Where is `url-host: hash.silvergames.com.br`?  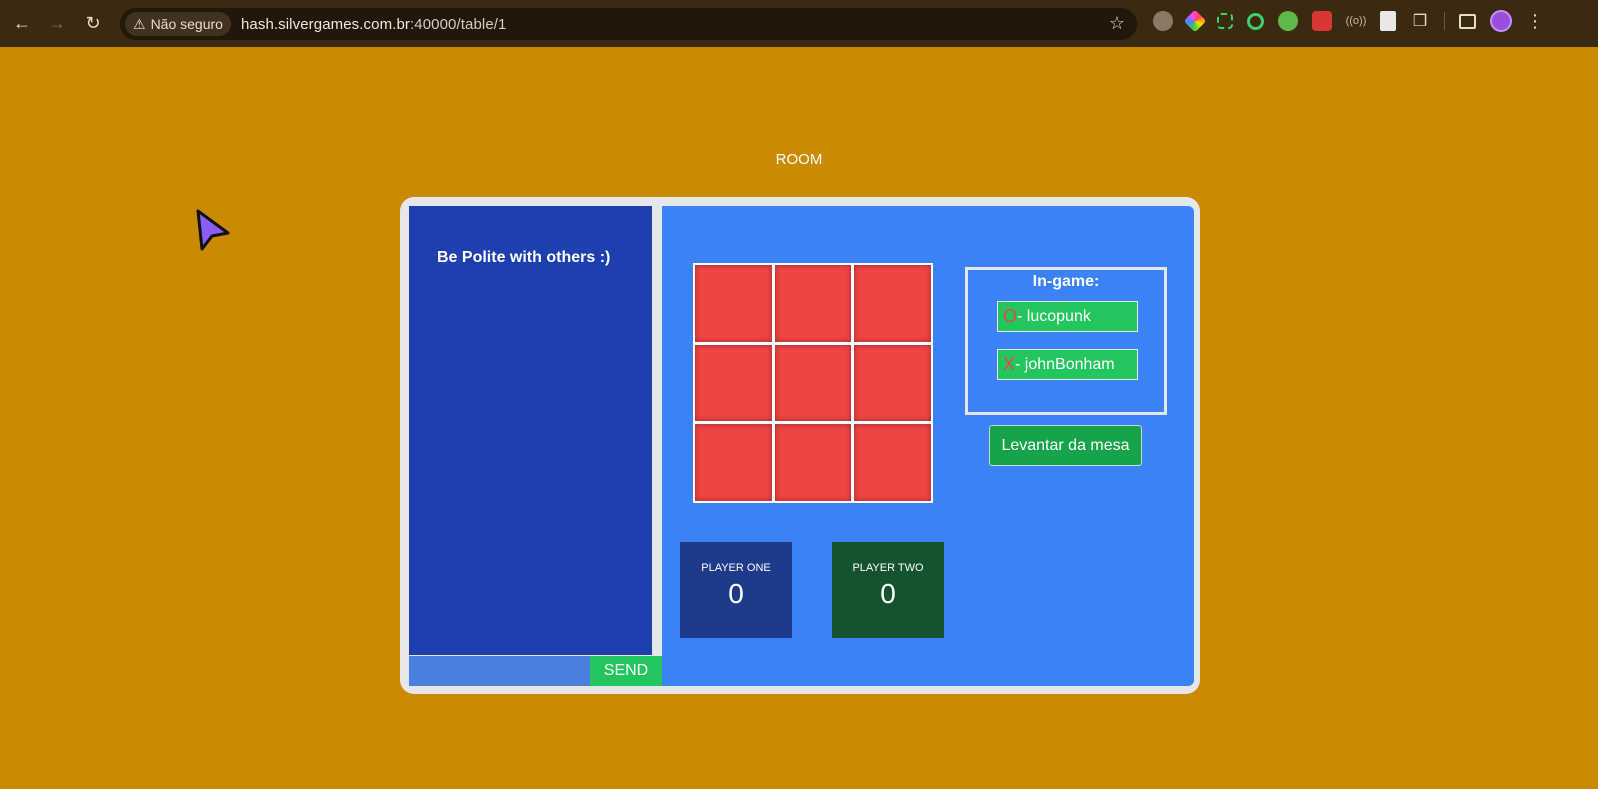 url-host: hash.silvergames.com.br is located at coordinates (325, 24).